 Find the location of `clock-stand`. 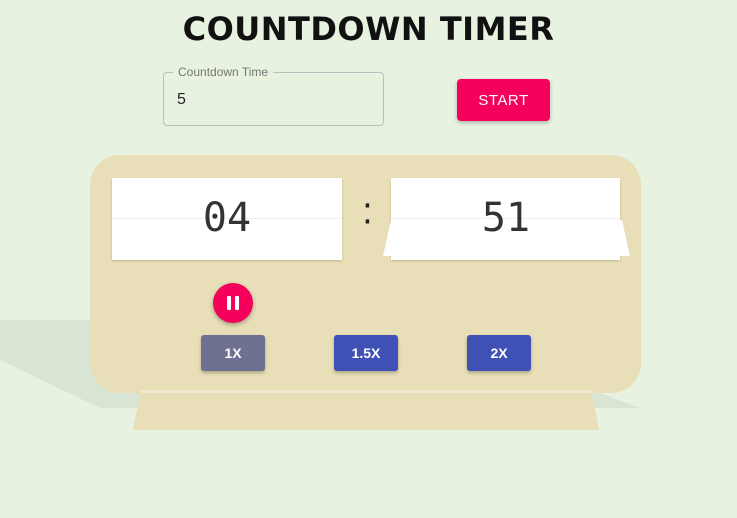

clock-stand is located at coordinates (366, 410).